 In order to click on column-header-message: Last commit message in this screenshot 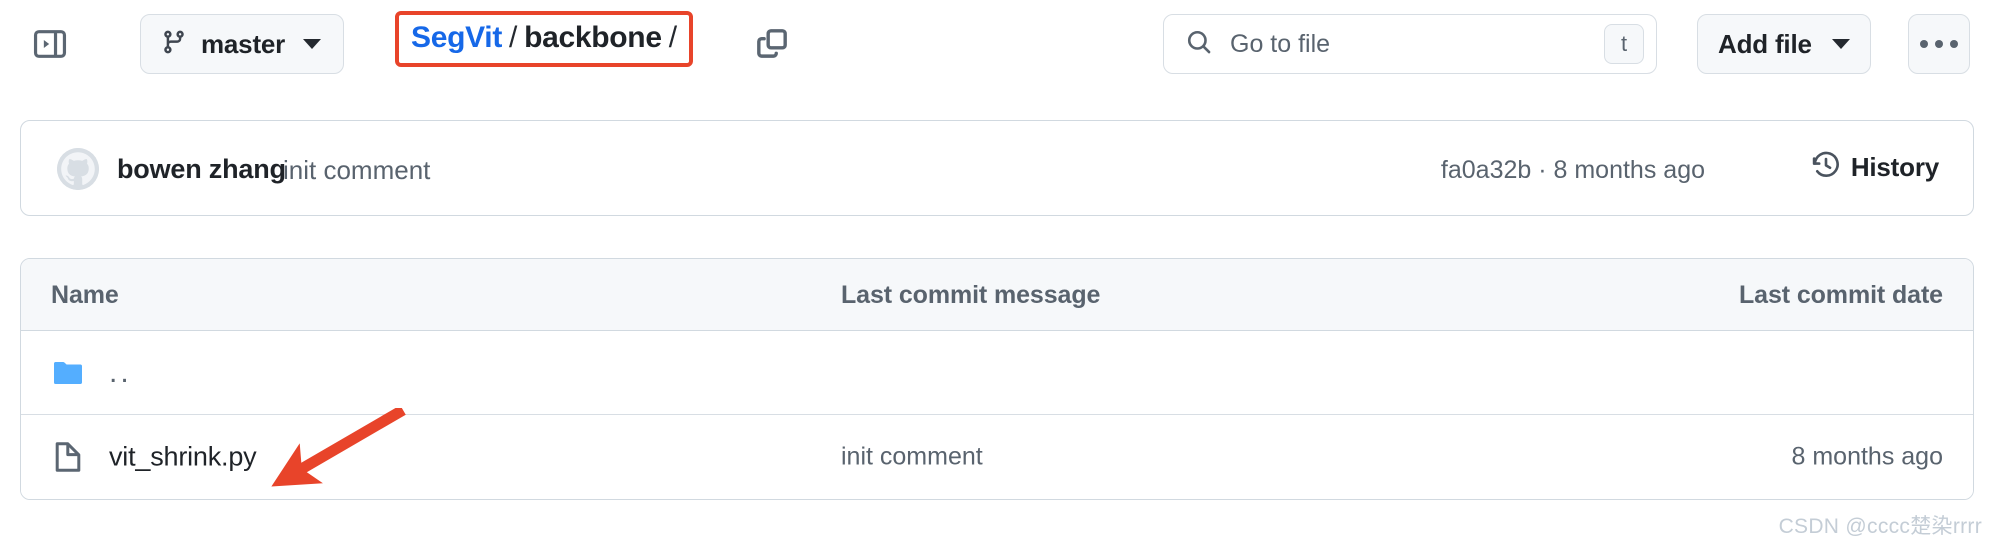, I will do `click(971, 295)`.